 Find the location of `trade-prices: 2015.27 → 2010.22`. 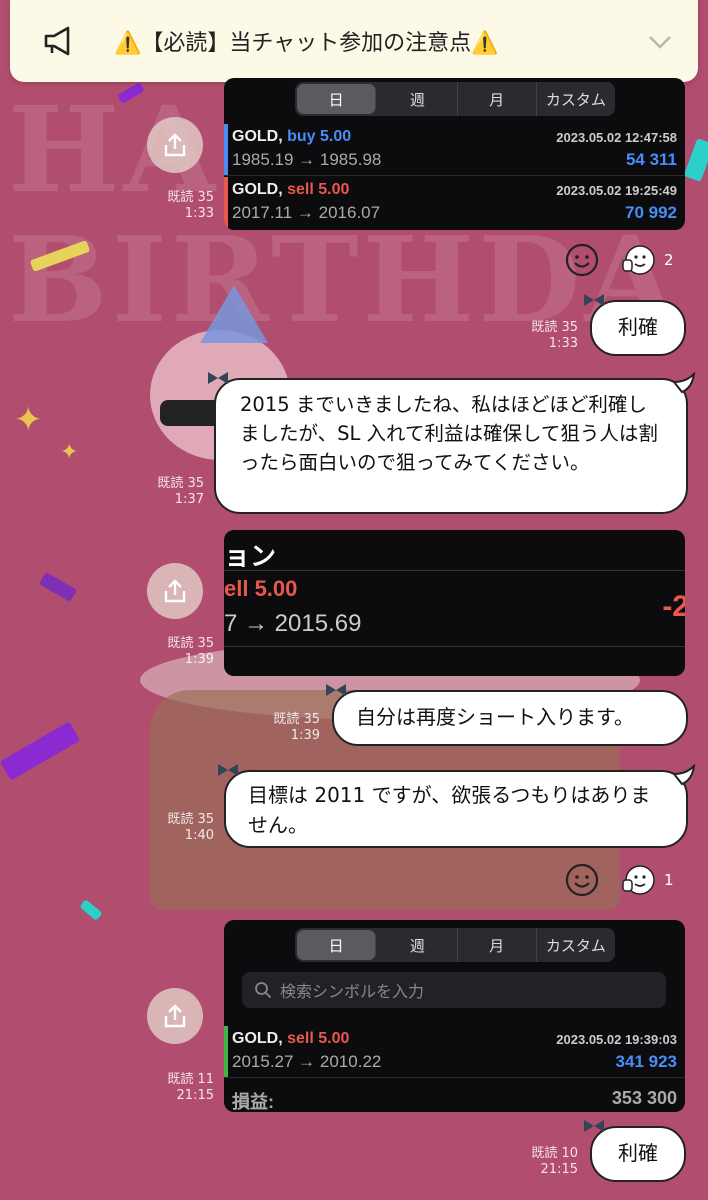

trade-prices: 2015.27 → 2010.22 is located at coordinates (307, 1061).